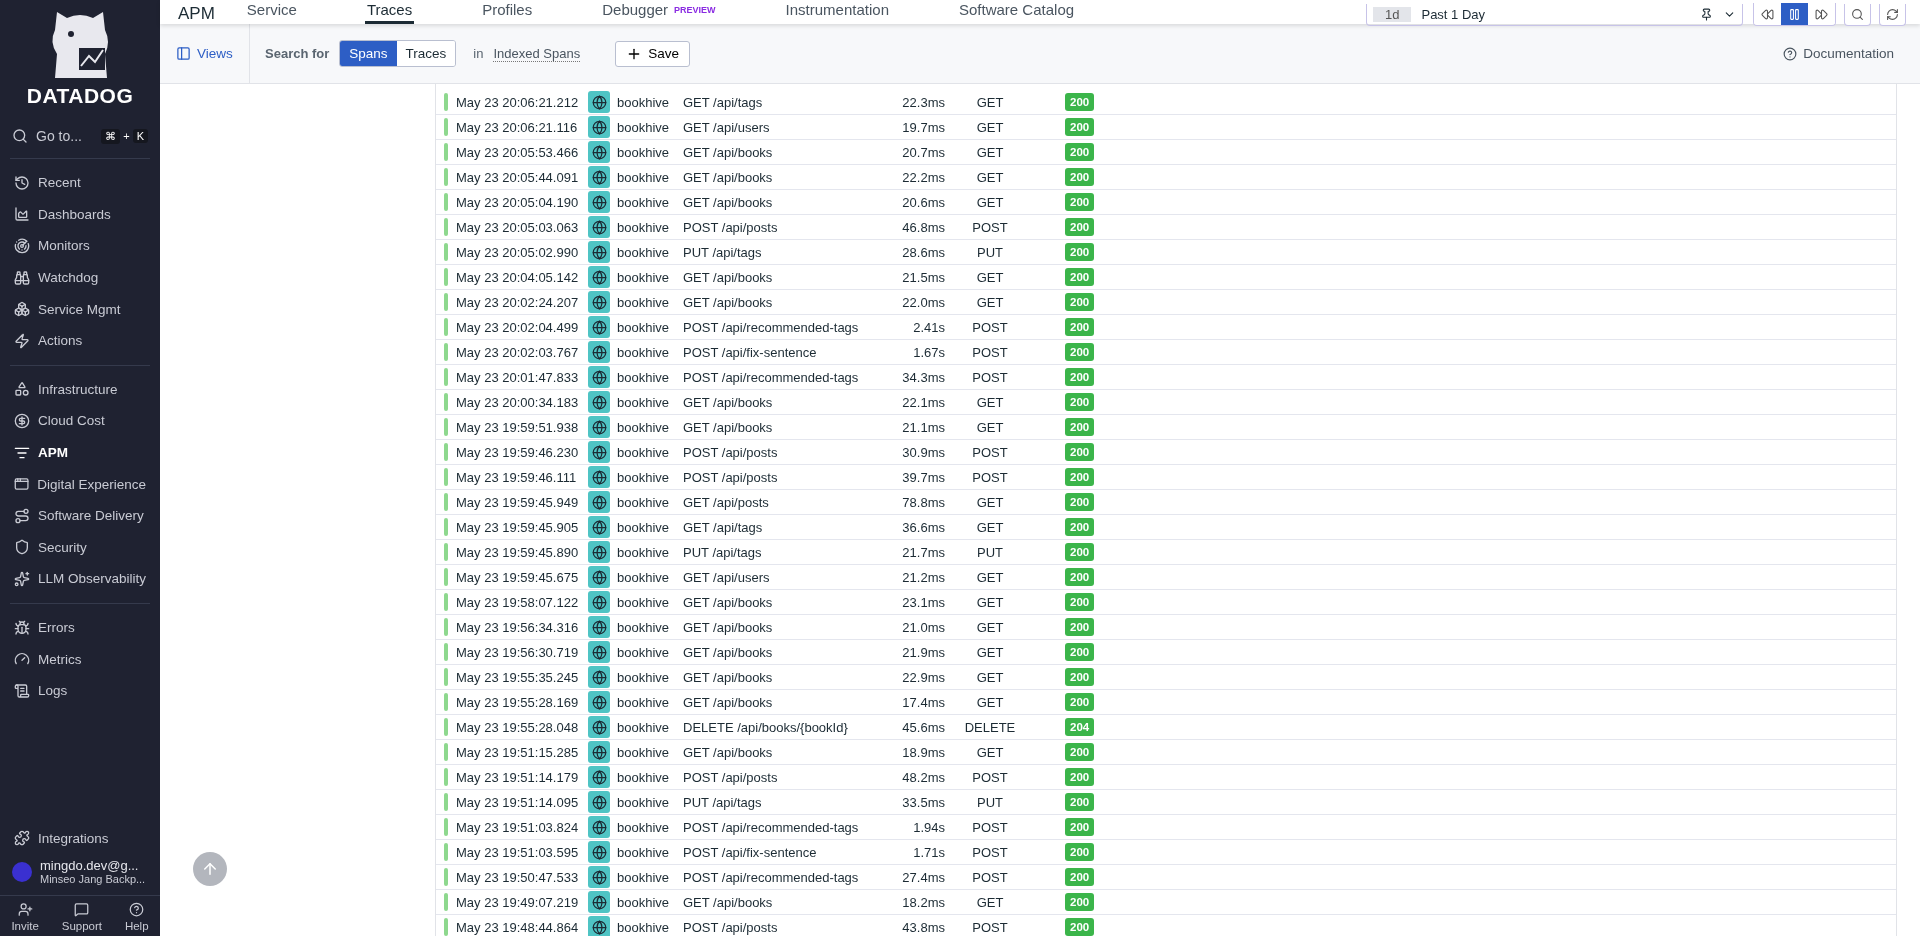 The width and height of the screenshot is (1920, 936). Describe the element at coordinates (518, 752) in the screenshot. I see `date-cell-text: May 23 19:51:15.285` at that location.